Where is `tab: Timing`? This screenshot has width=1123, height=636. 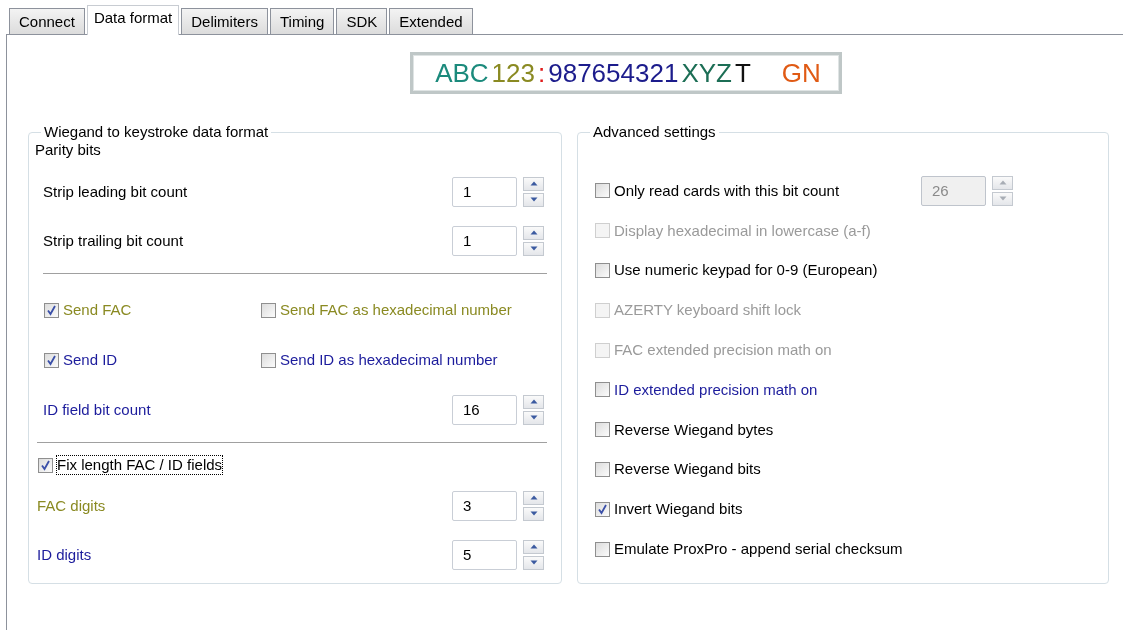
tab: Timing is located at coordinates (302, 21).